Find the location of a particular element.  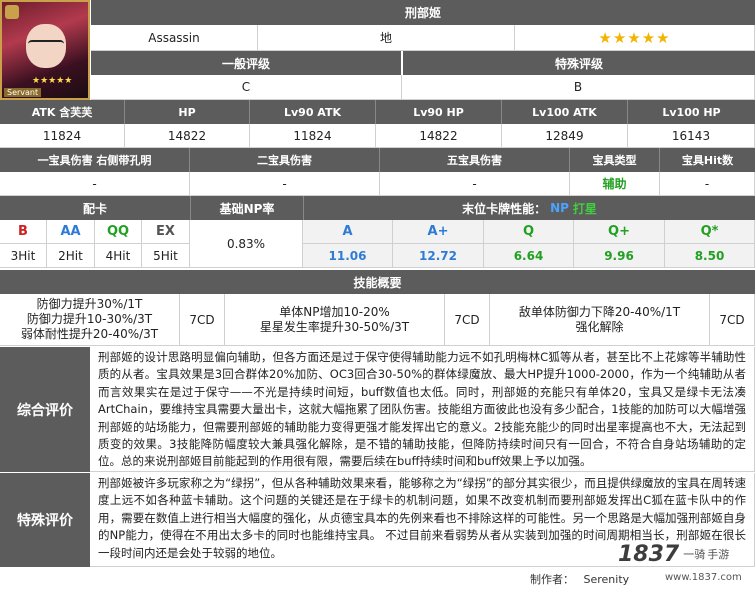

deck-hits: 2Hit is located at coordinates (71, 256).